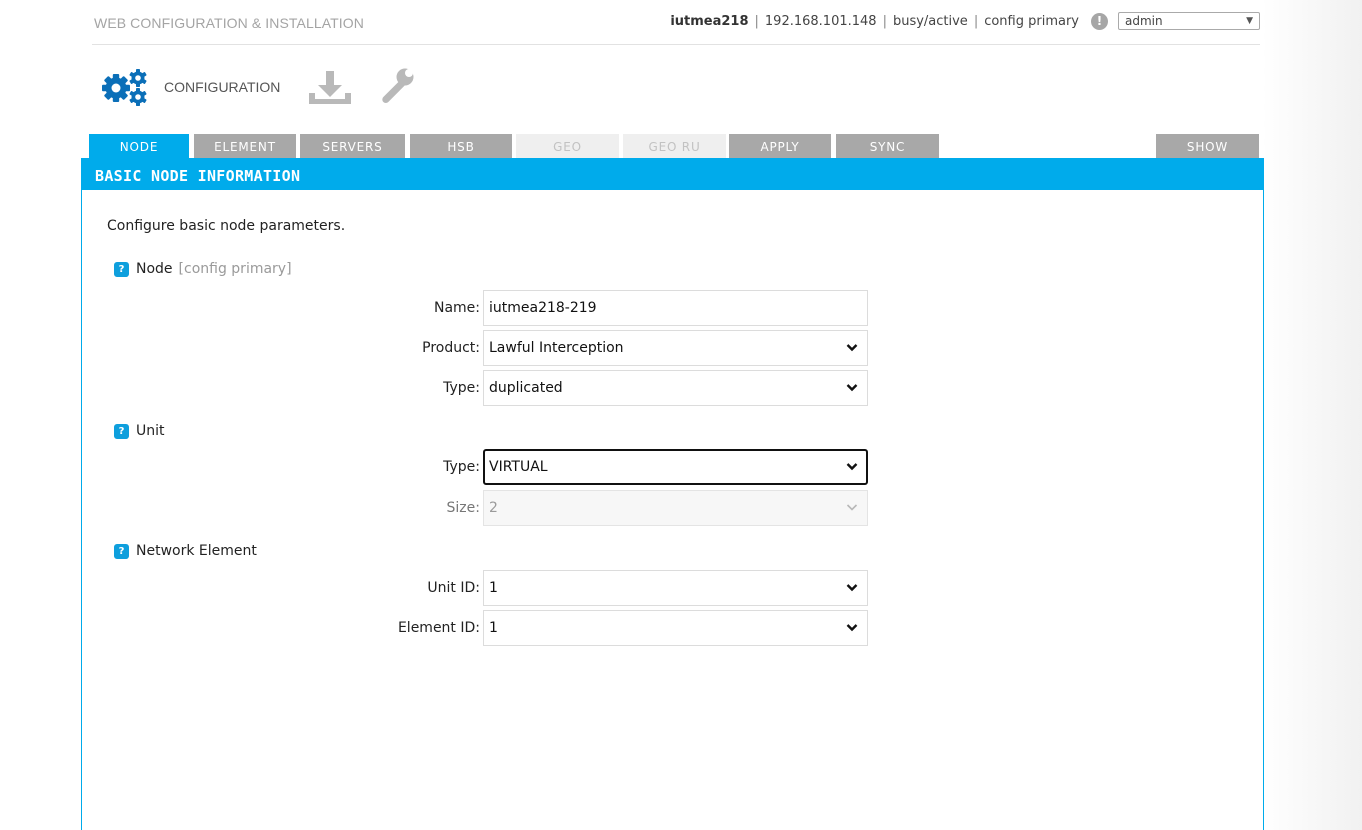 This screenshot has height=830, width=1362. I want to click on section-node: ? Node [config primary], so click(203, 269).